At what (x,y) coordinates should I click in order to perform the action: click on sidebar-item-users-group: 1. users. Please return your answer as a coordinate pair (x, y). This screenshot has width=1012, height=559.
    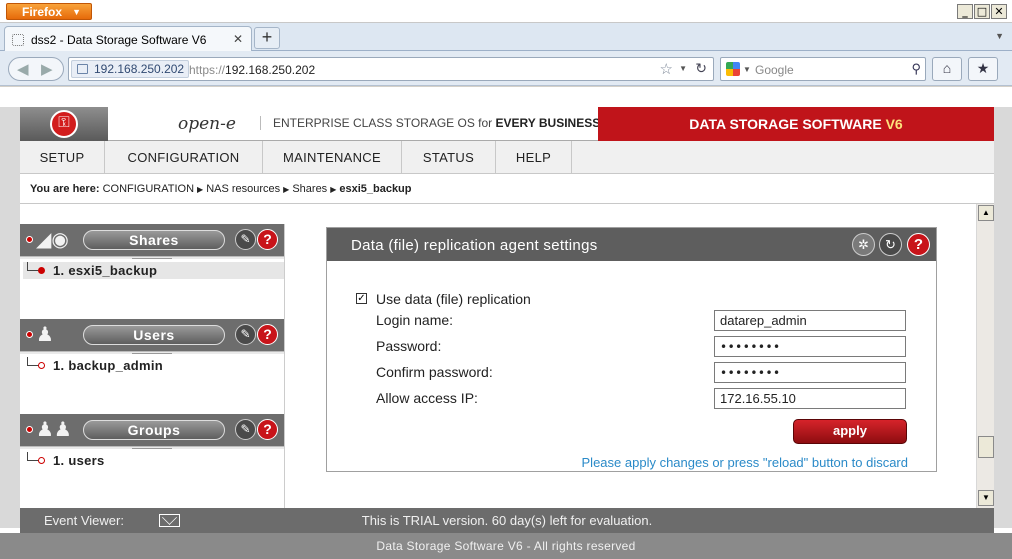
    Looking at the image, I should click on (153, 460).